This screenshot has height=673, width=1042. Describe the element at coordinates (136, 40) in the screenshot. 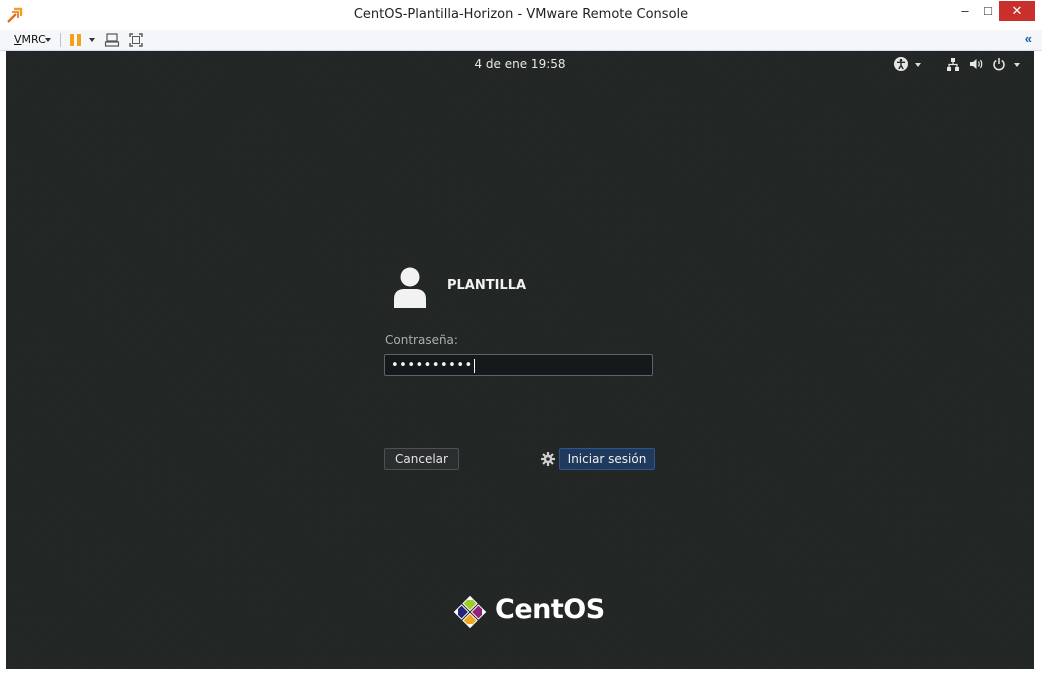

I see `fullscreen-icon` at that location.